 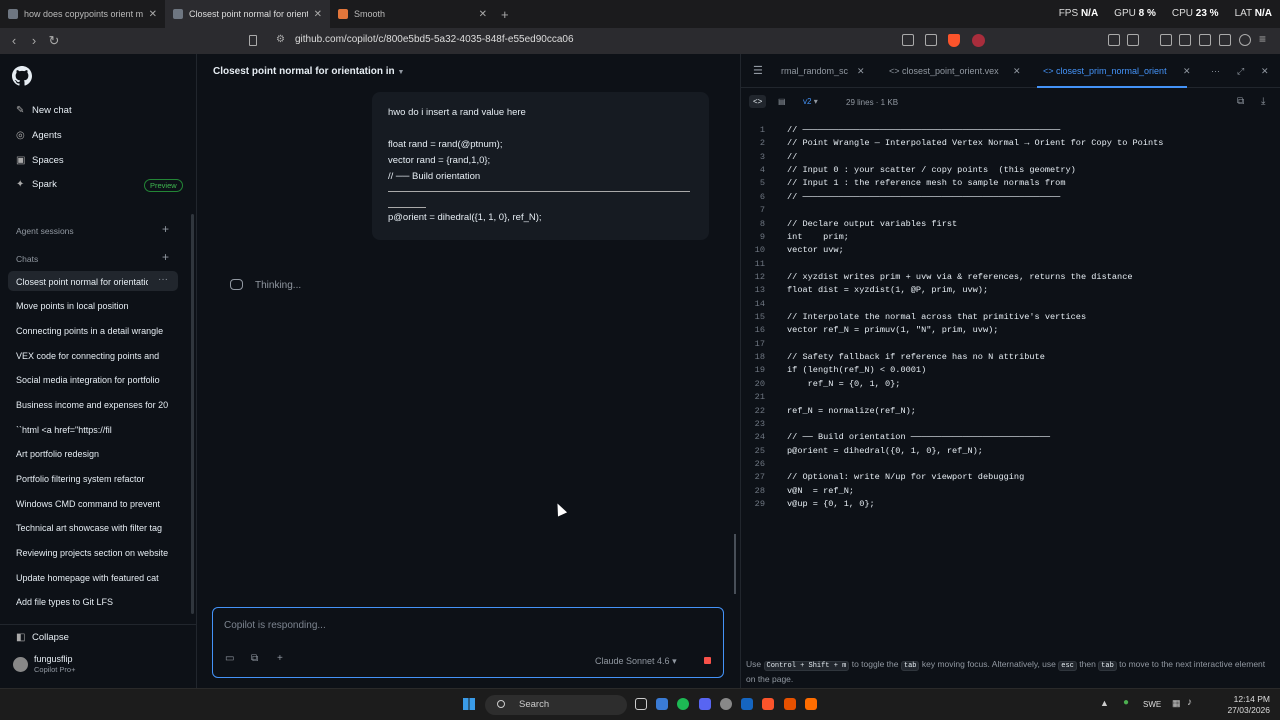 I want to click on chat-item: VEX code for connecting points and, so click(x=92, y=356).